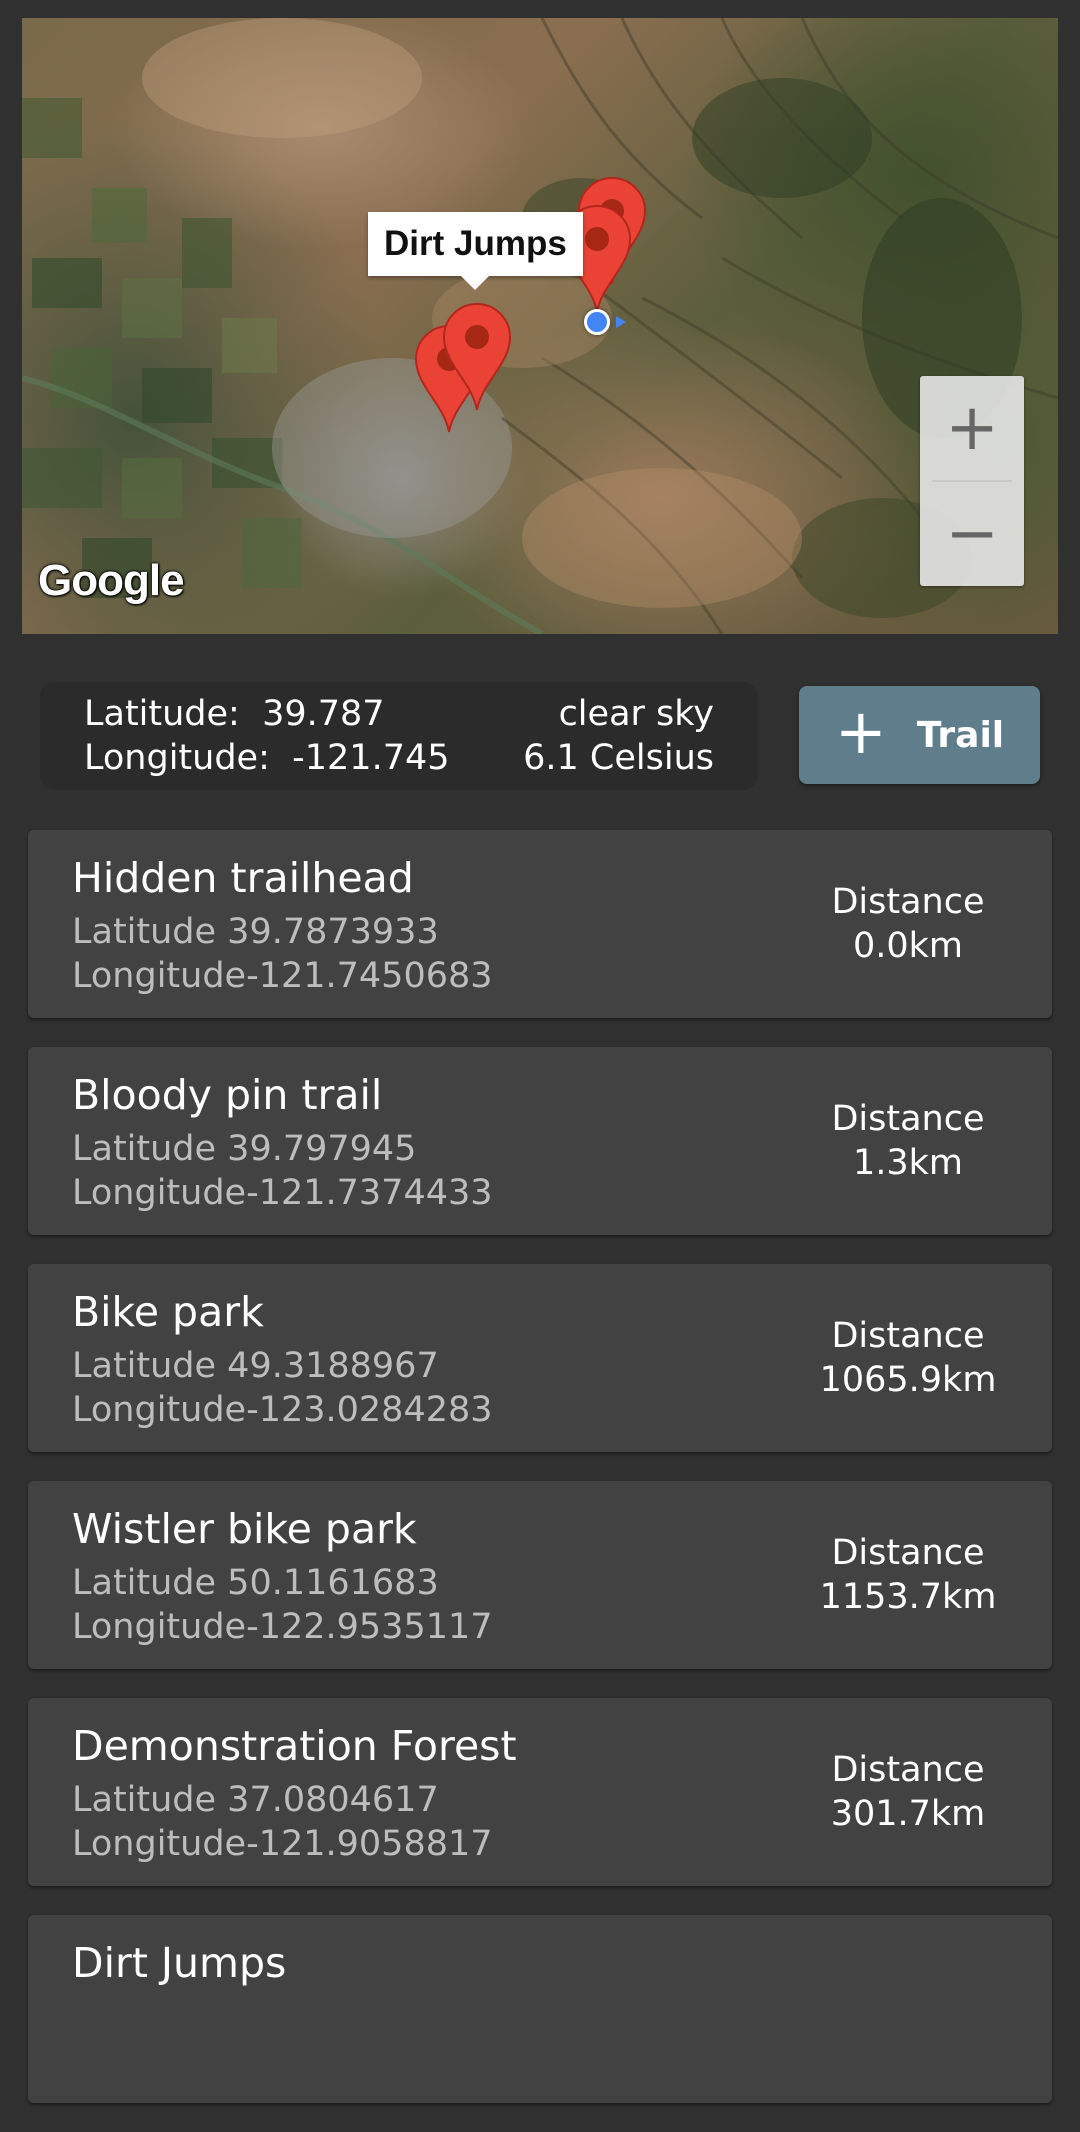  What do you see at coordinates (636, 714) in the screenshot?
I see `weather-condition: clear sky` at bounding box center [636, 714].